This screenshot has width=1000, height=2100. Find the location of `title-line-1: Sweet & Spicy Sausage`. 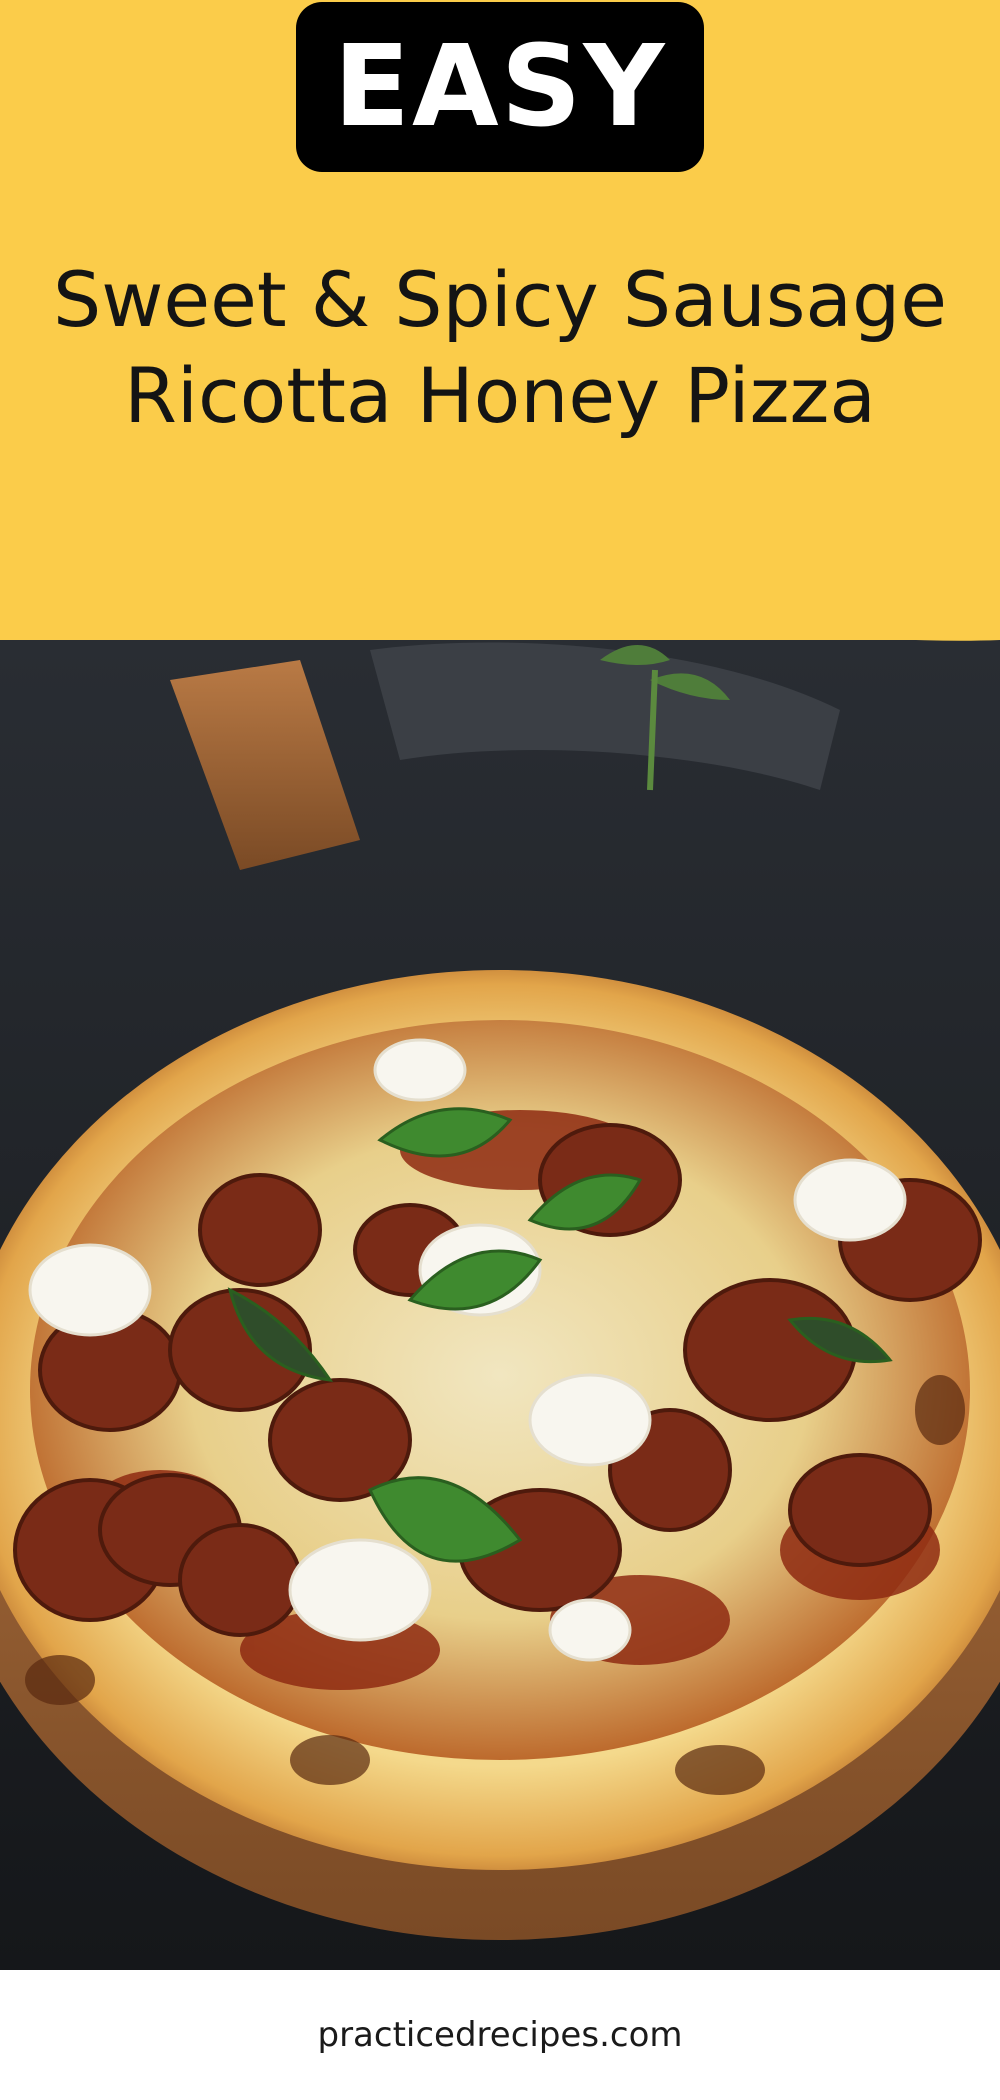

title-line-1: Sweet & Spicy Sausage is located at coordinates (500, 299).